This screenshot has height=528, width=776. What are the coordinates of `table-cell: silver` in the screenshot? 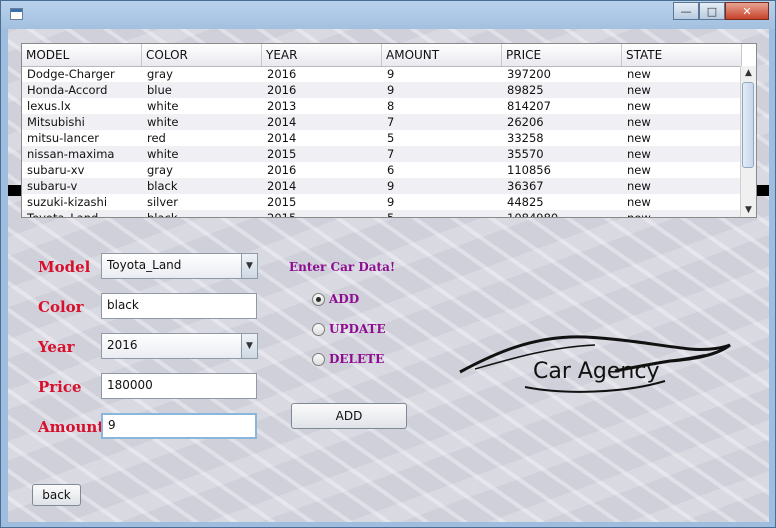 It's located at (202, 202).